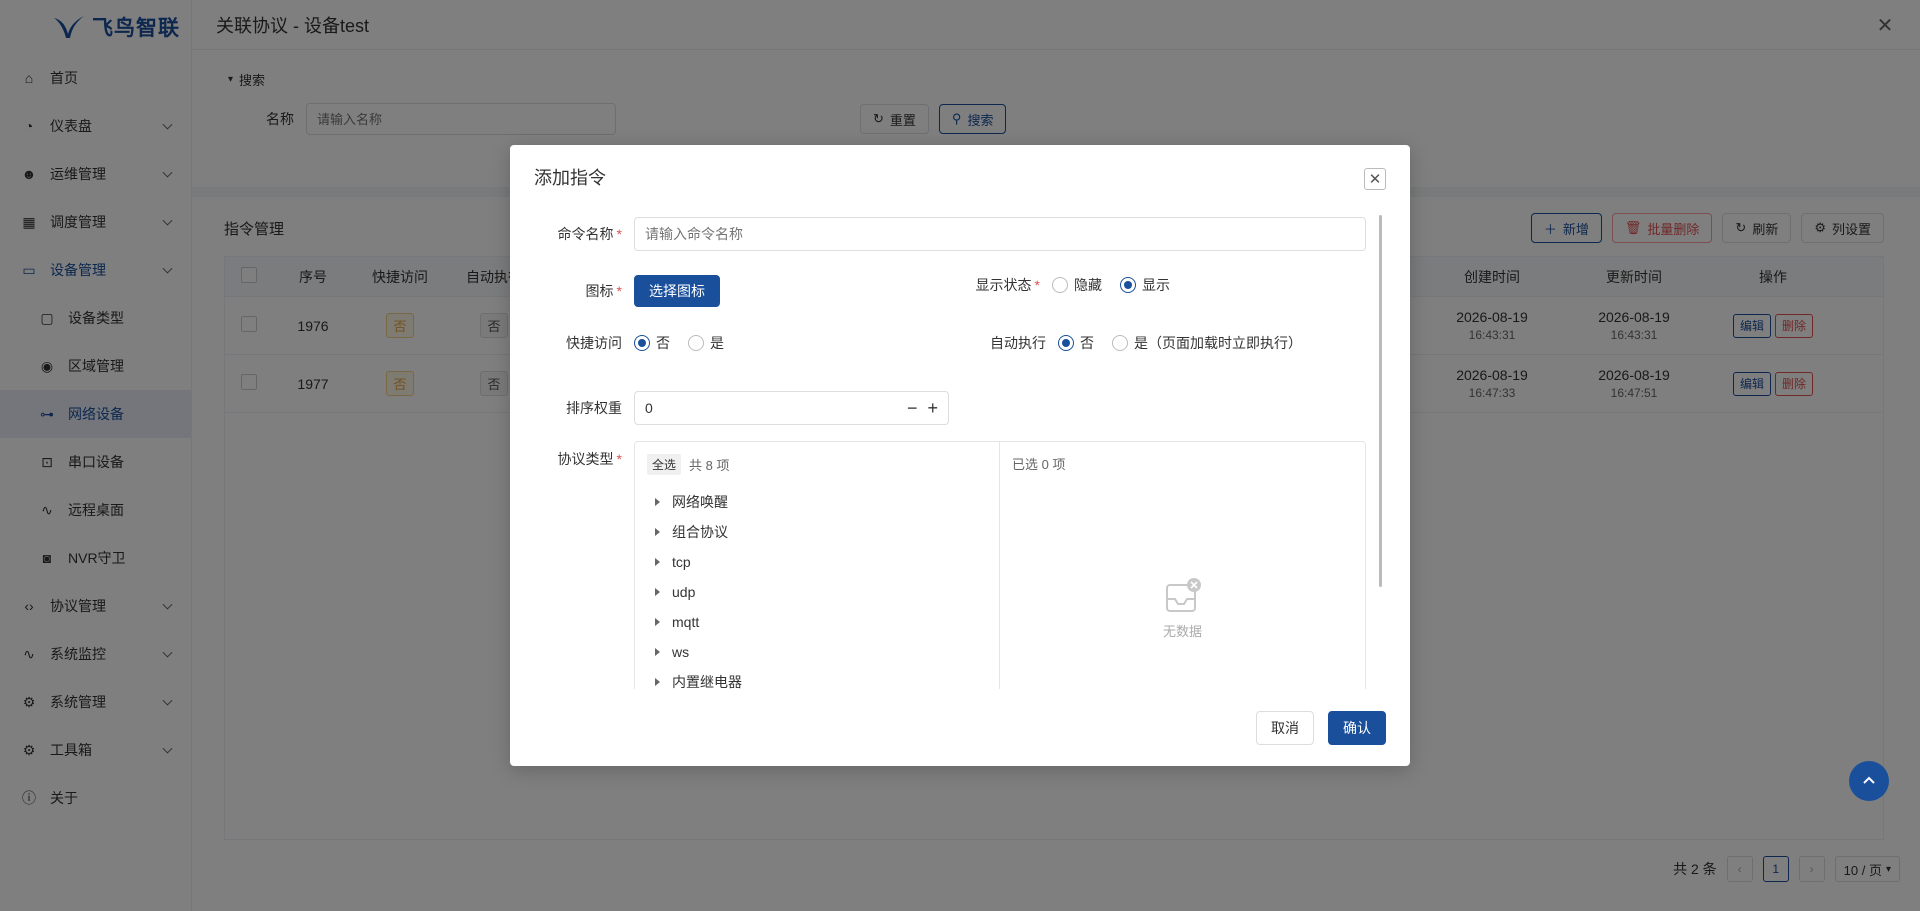 This screenshot has height=911, width=1920. Describe the element at coordinates (664, 464) in the screenshot. I see `select-all-button: 全选` at that location.